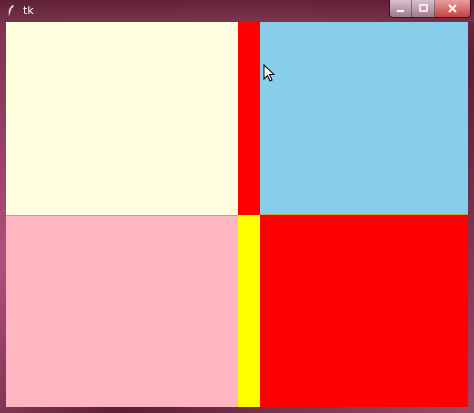 This screenshot has height=413, width=474. What do you see at coordinates (269, 73) in the screenshot?
I see `mouse-cursor-icon` at bounding box center [269, 73].